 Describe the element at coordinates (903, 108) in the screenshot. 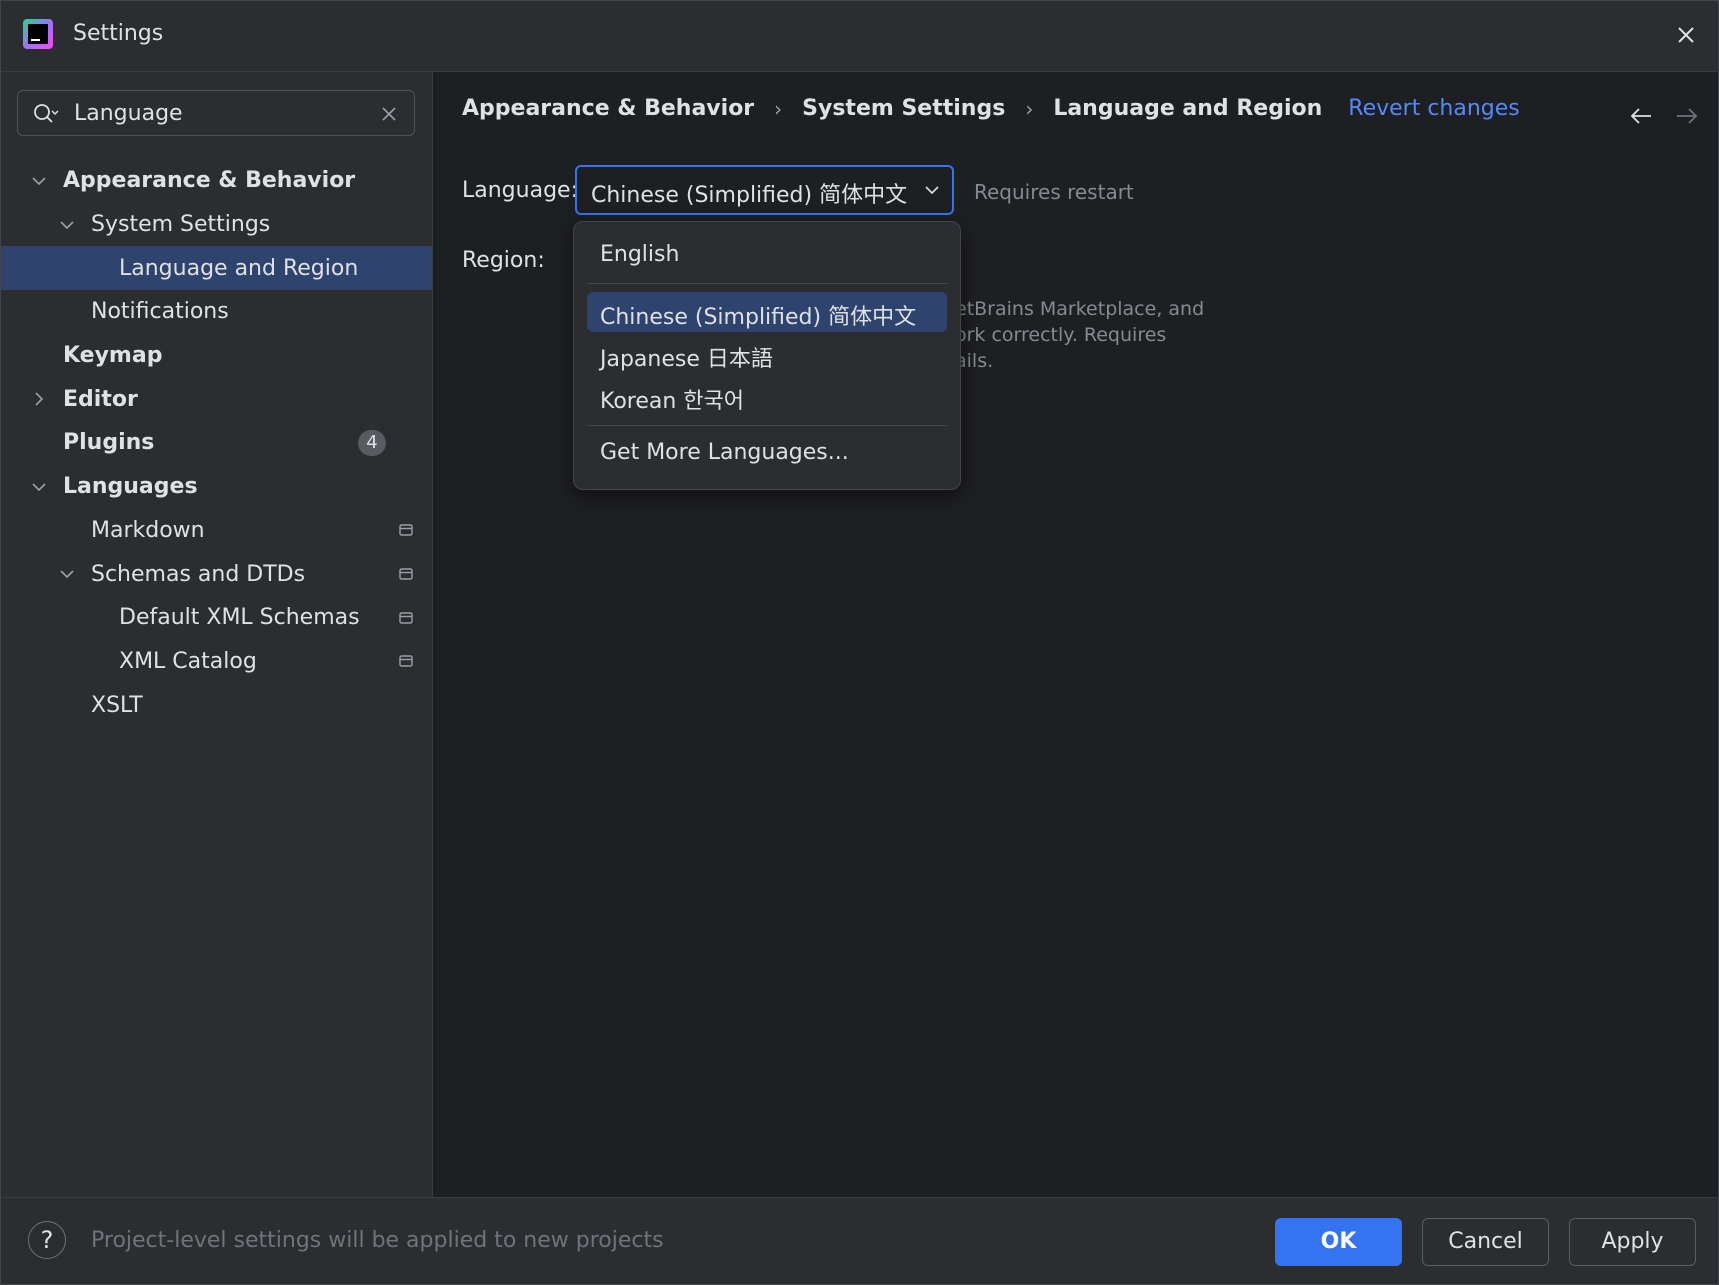

I see `breadcrumb-system-settings: System Settings` at that location.